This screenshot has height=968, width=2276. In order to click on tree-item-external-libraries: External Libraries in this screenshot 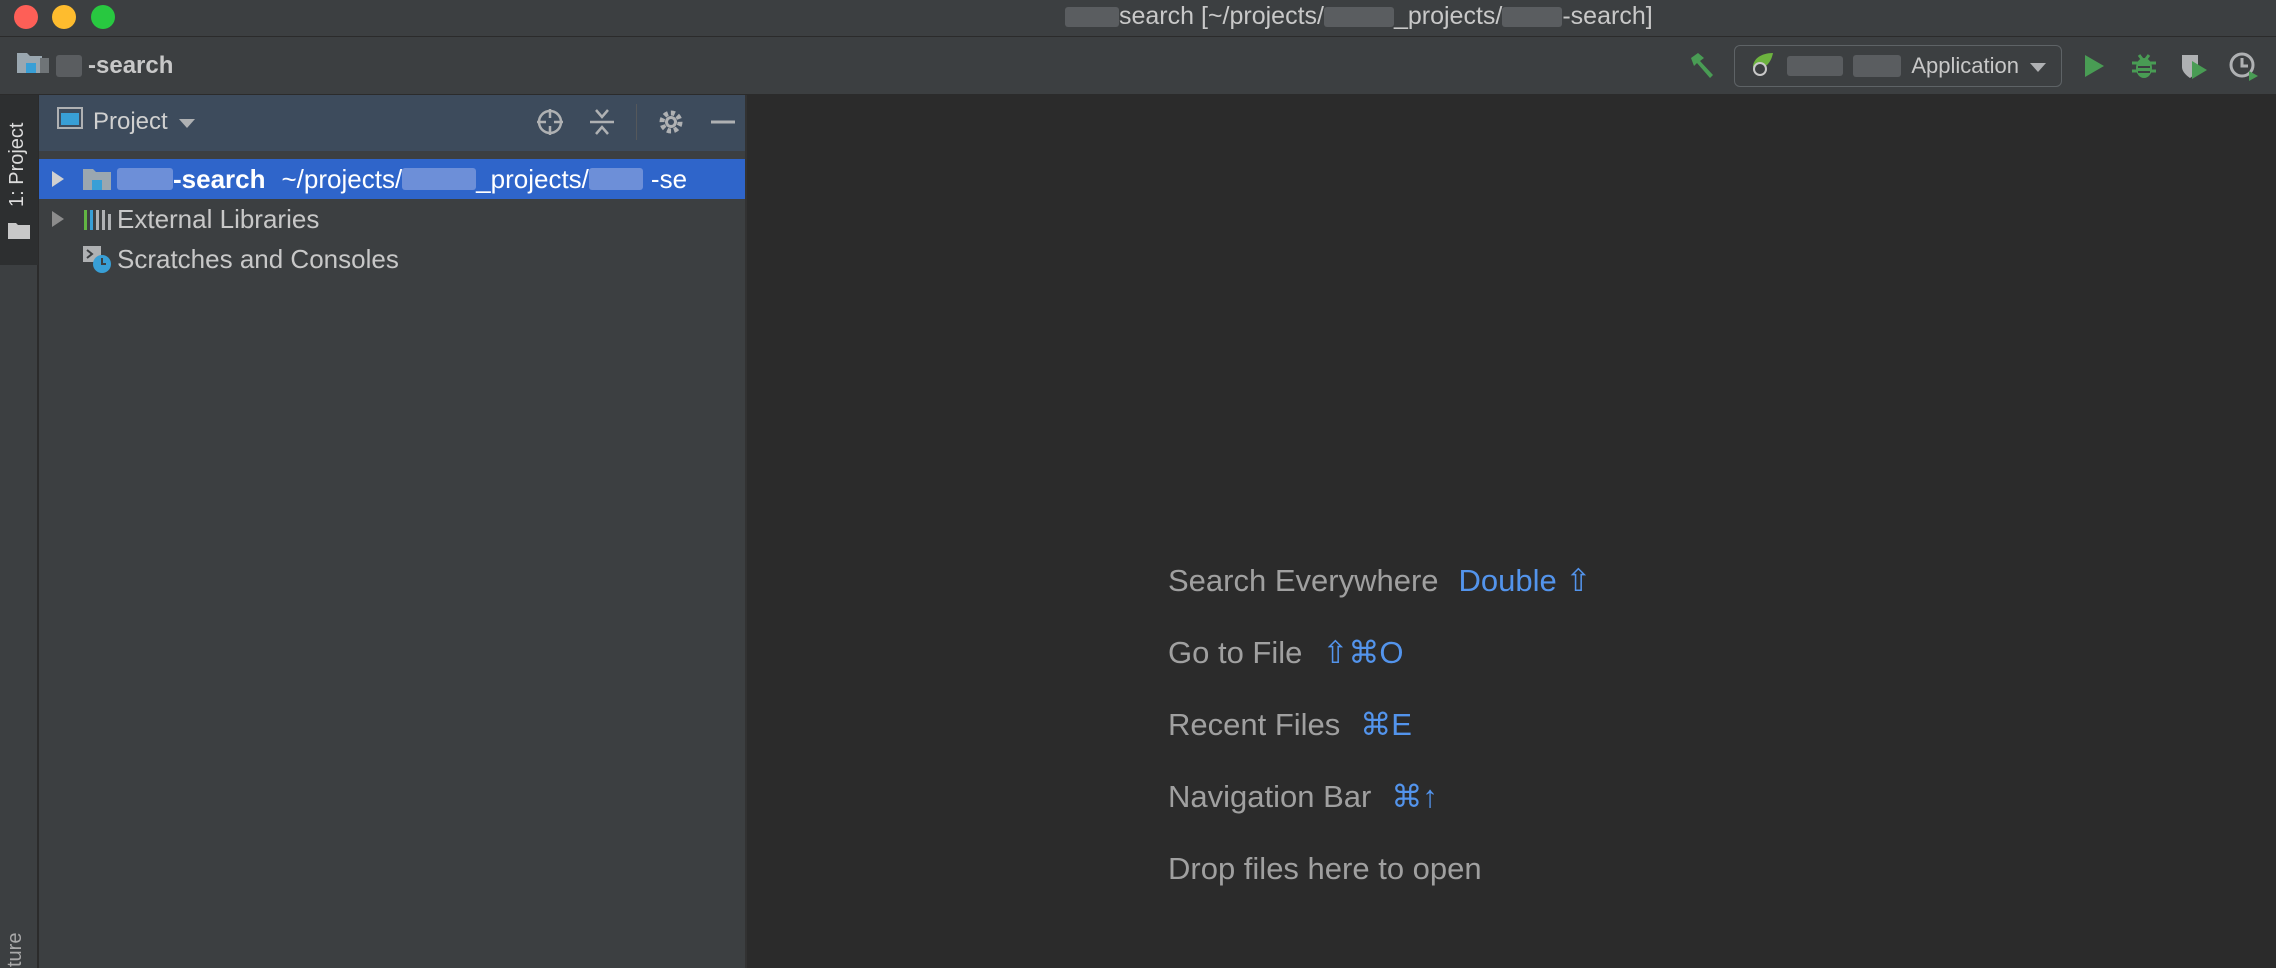, I will do `click(392, 219)`.